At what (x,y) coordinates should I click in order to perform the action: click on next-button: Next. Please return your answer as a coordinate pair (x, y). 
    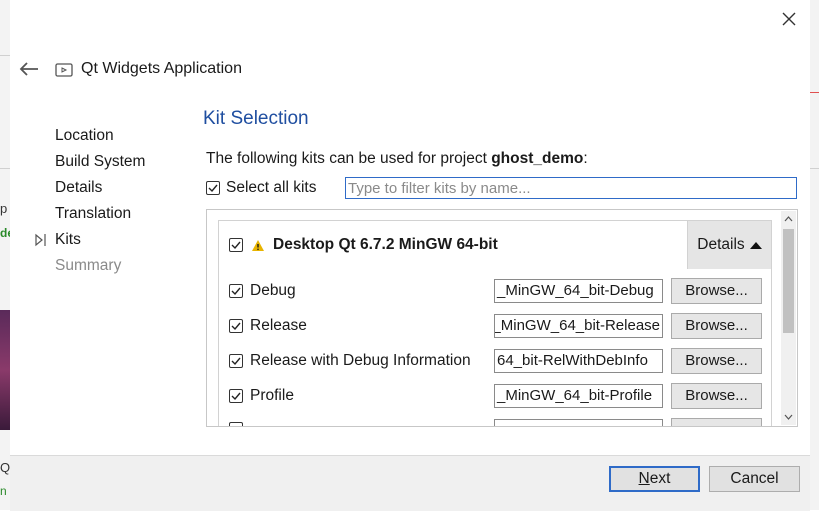
    Looking at the image, I should click on (654, 479).